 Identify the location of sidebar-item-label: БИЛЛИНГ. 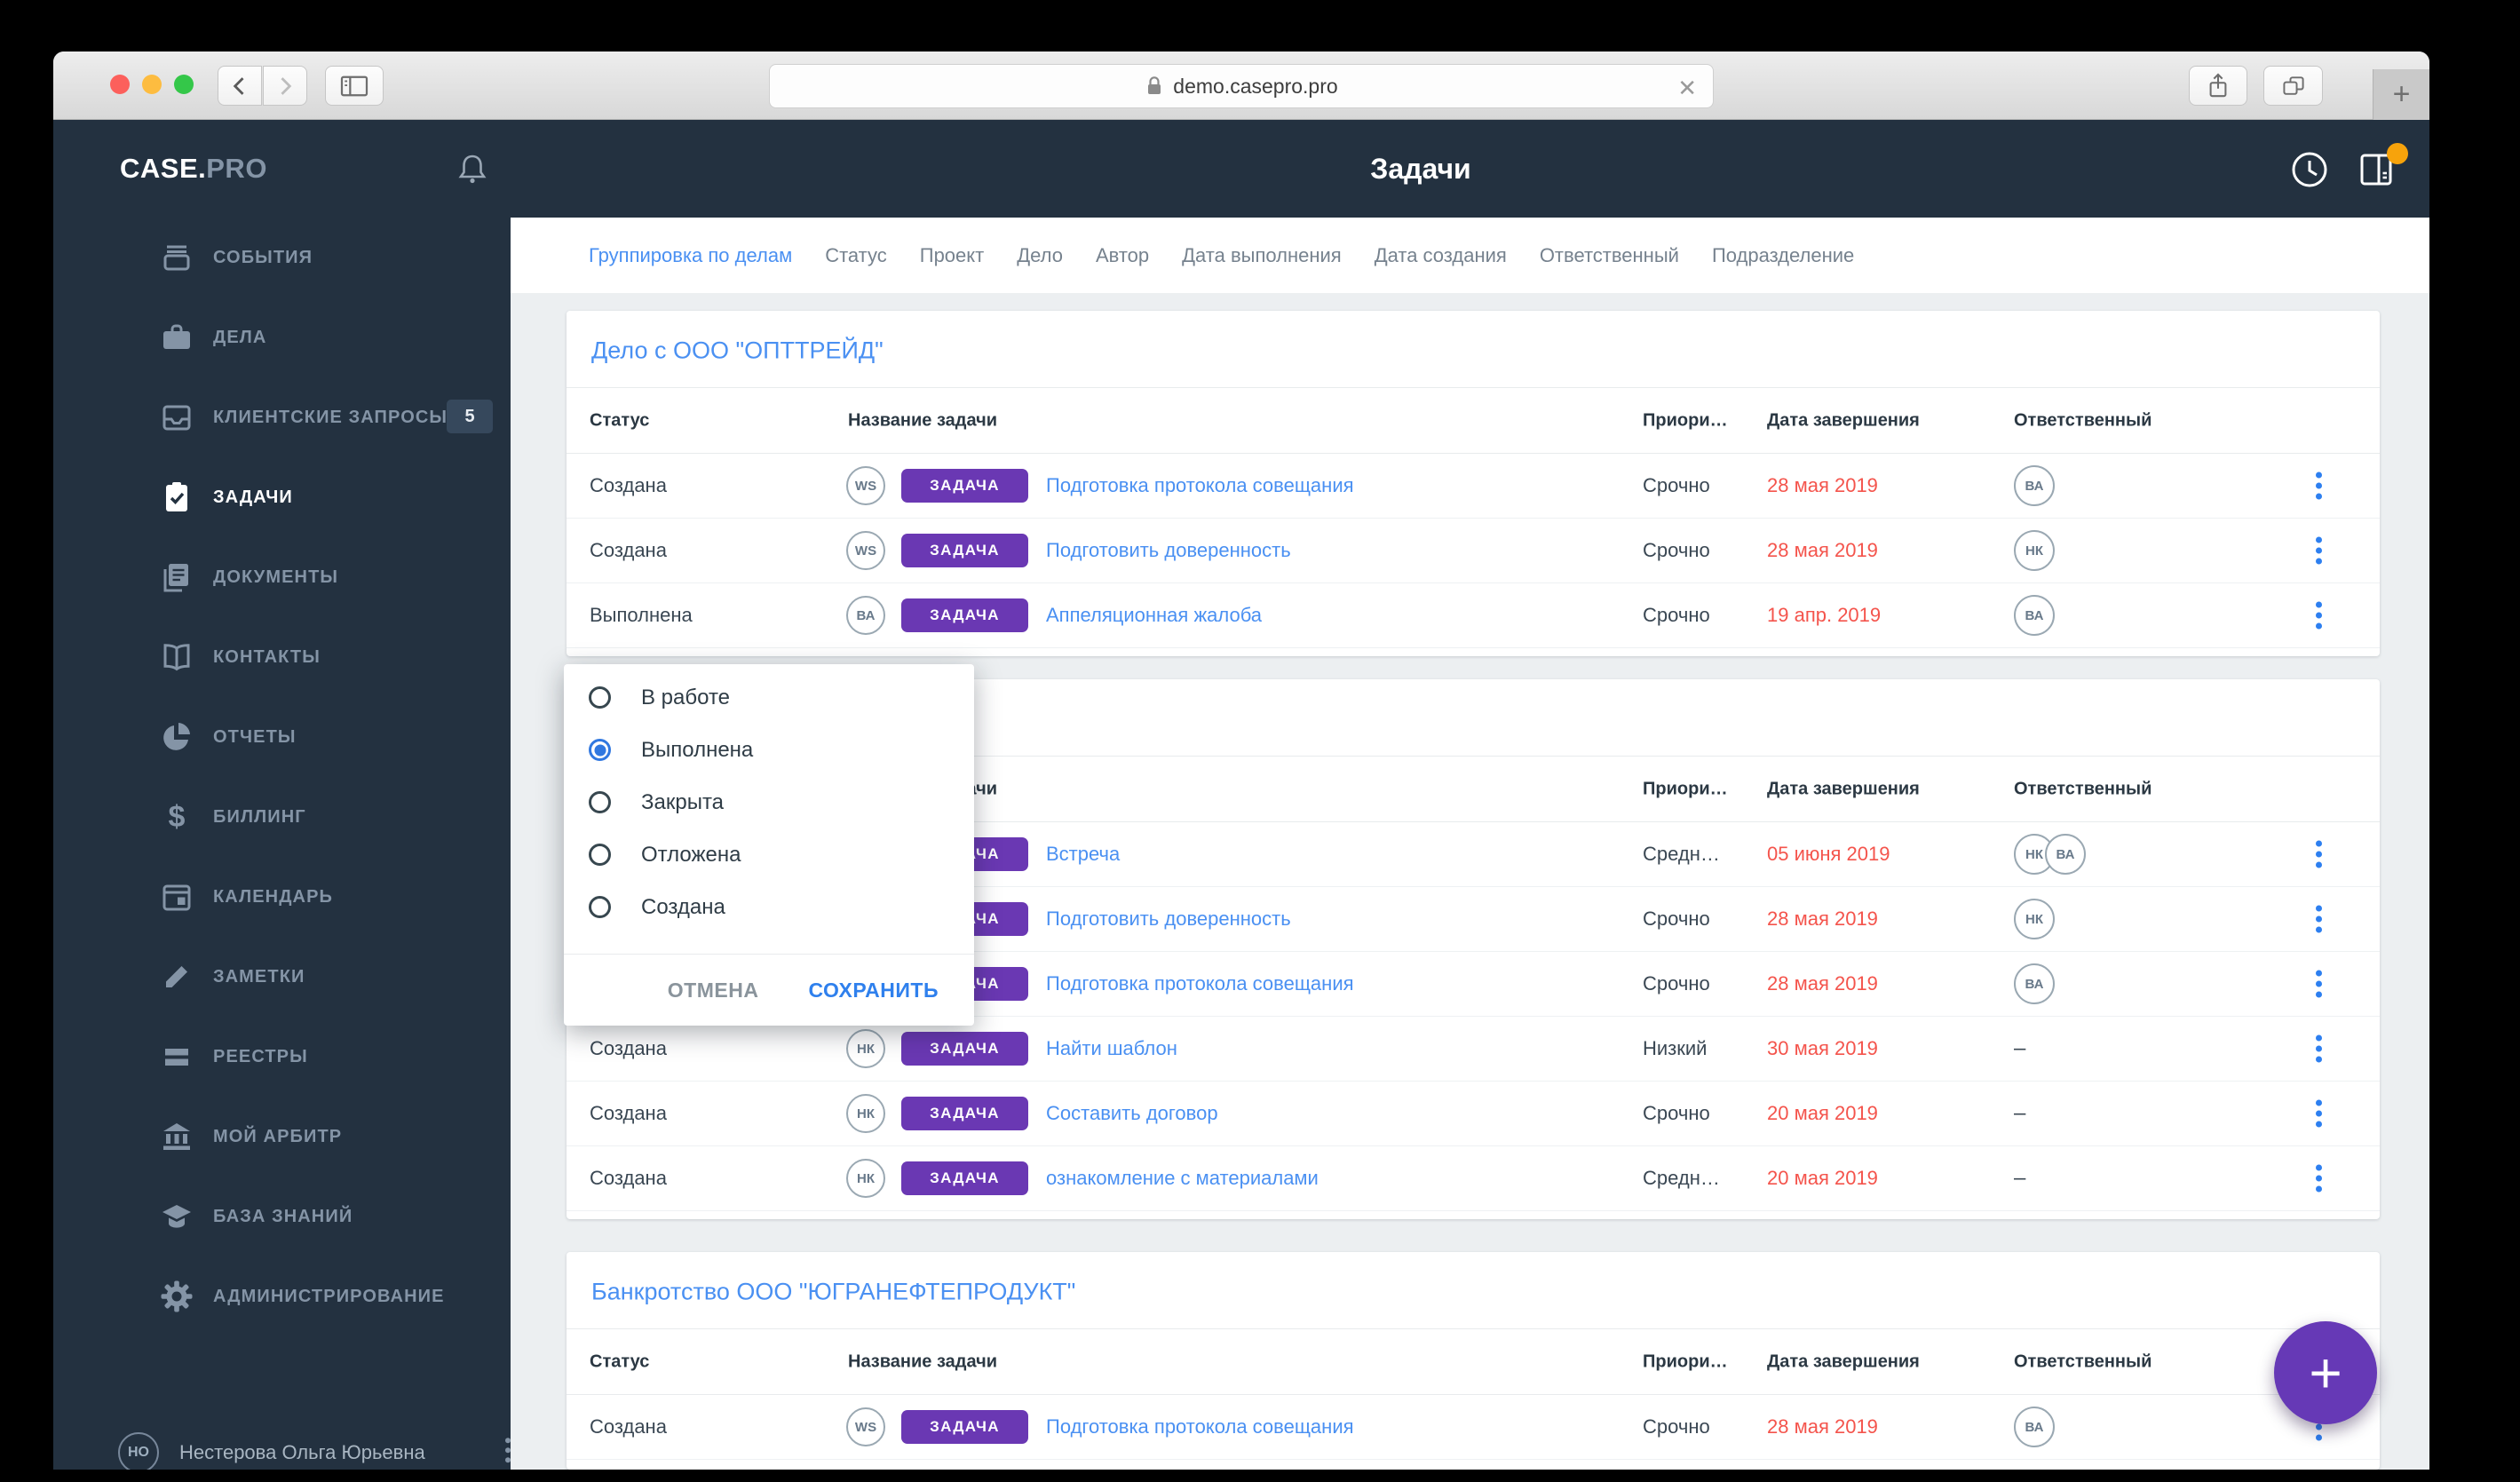
(259, 816).